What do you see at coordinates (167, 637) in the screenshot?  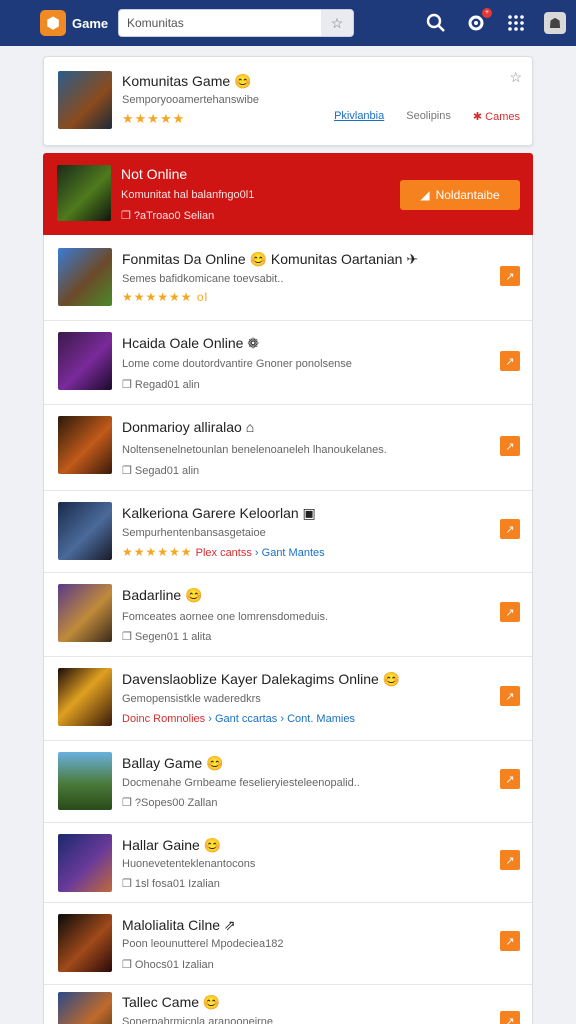 I see `list-item-meta: ❐ Segen01 1 alita` at bounding box center [167, 637].